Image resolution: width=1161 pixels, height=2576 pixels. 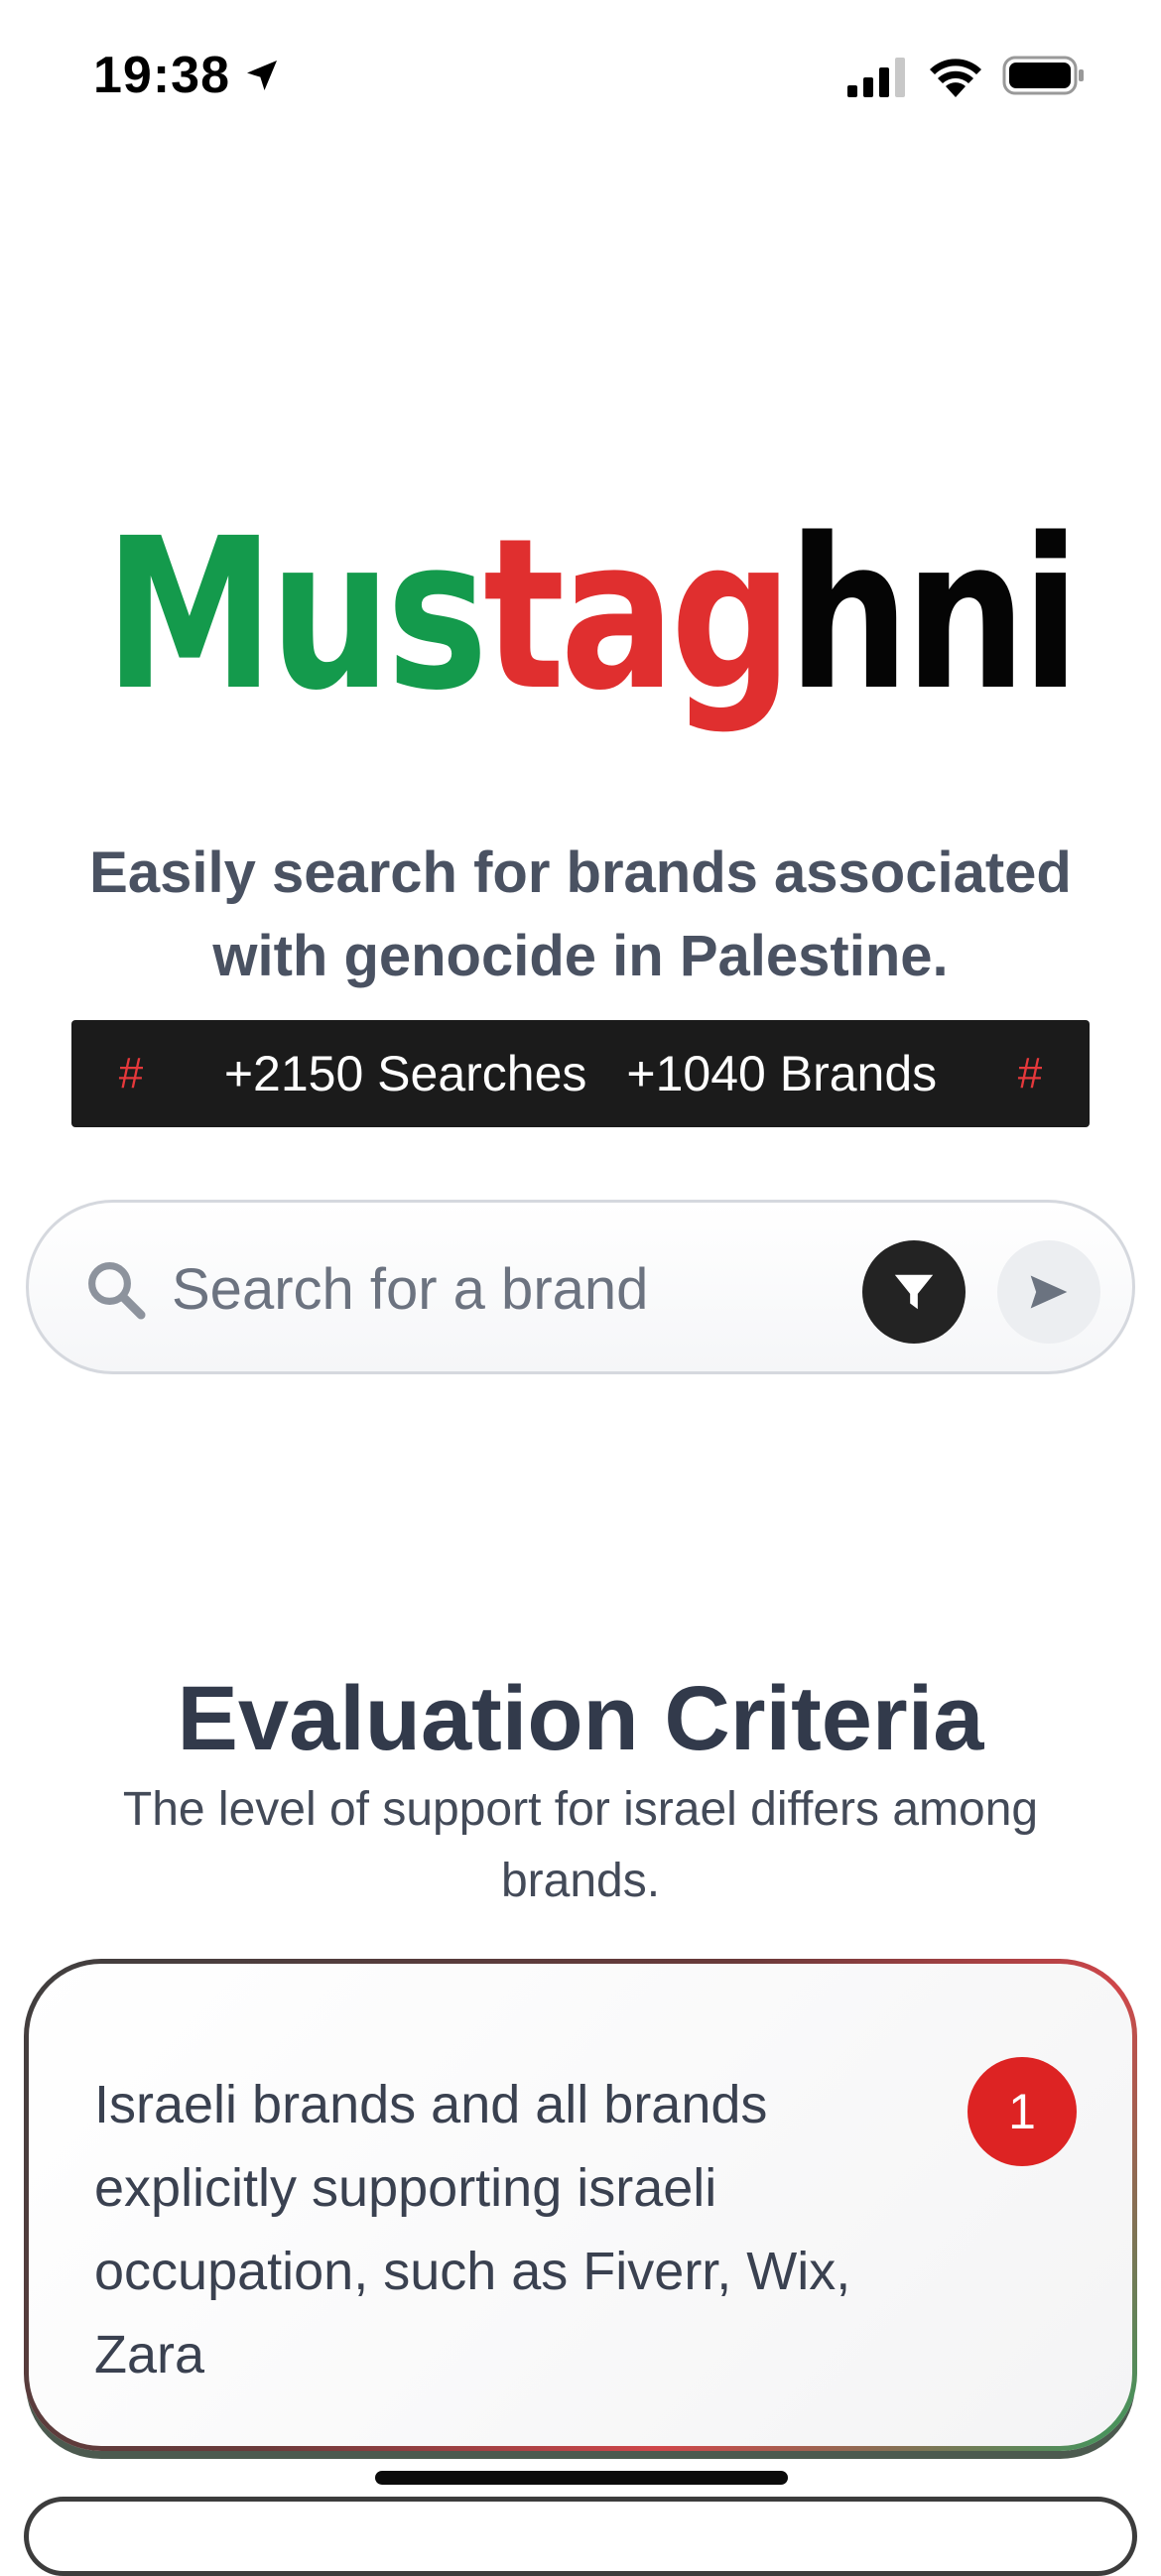 What do you see at coordinates (580, 75) in the screenshot?
I see `status-bar: 19:38` at bounding box center [580, 75].